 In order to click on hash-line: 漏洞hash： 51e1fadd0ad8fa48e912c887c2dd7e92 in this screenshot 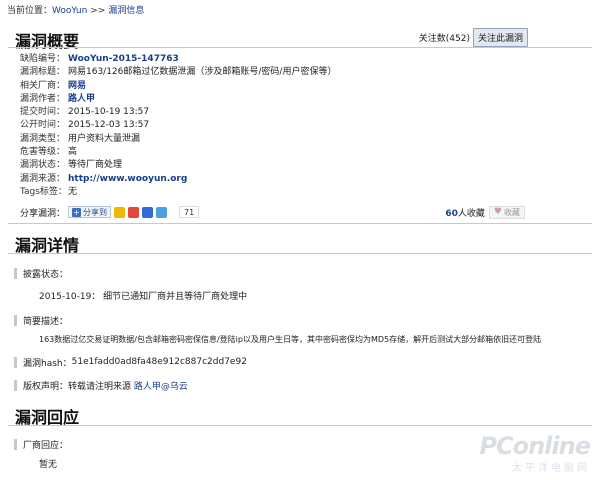, I will do `click(130, 362)`.